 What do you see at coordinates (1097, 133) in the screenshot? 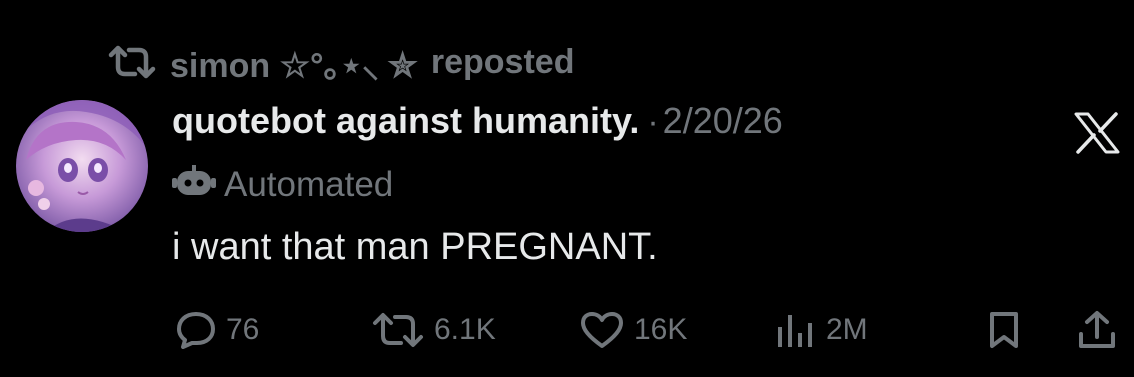
I see `x-logo` at bounding box center [1097, 133].